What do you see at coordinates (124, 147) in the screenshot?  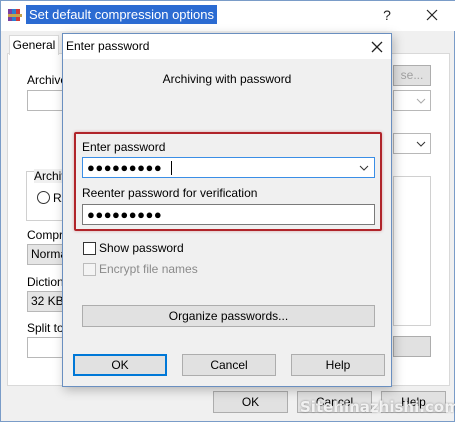 I see `enter-password-label: Enter password` at bounding box center [124, 147].